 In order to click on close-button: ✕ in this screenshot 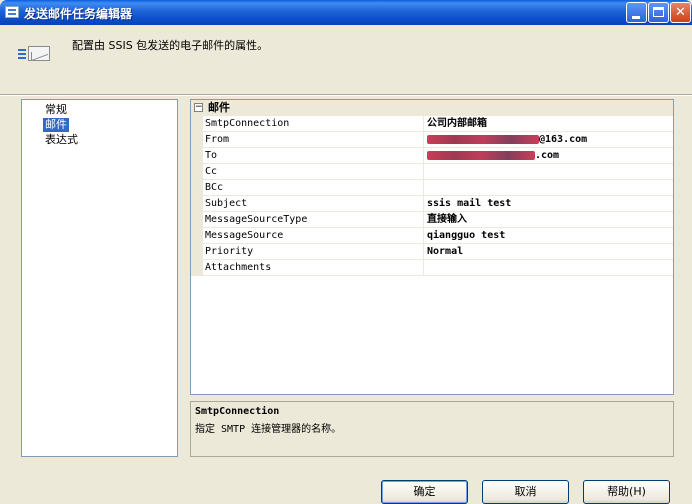, I will do `click(680, 12)`.